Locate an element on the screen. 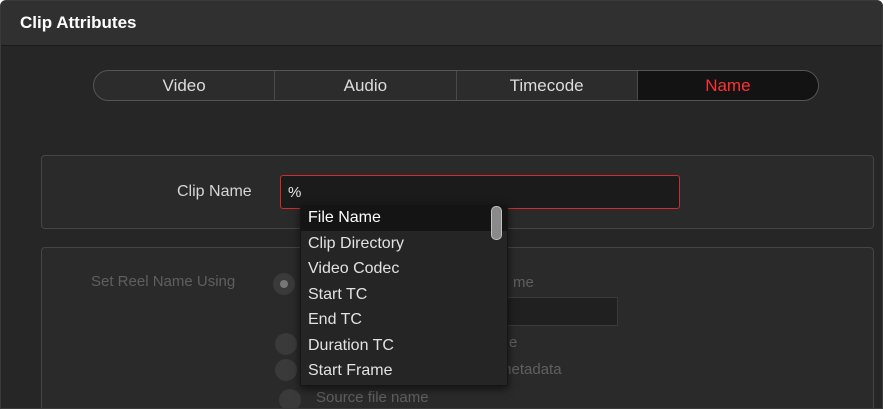 The width and height of the screenshot is (883, 409). tab-name: Name is located at coordinates (727, 85).